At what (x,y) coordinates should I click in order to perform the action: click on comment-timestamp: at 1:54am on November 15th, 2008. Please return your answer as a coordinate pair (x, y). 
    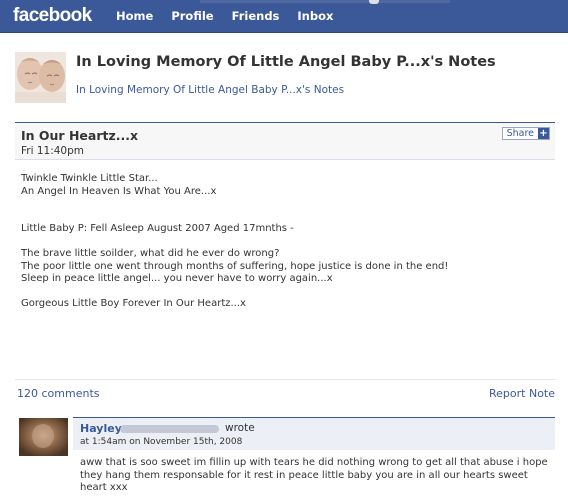
    Looking at the image, I should click on (161, 442).